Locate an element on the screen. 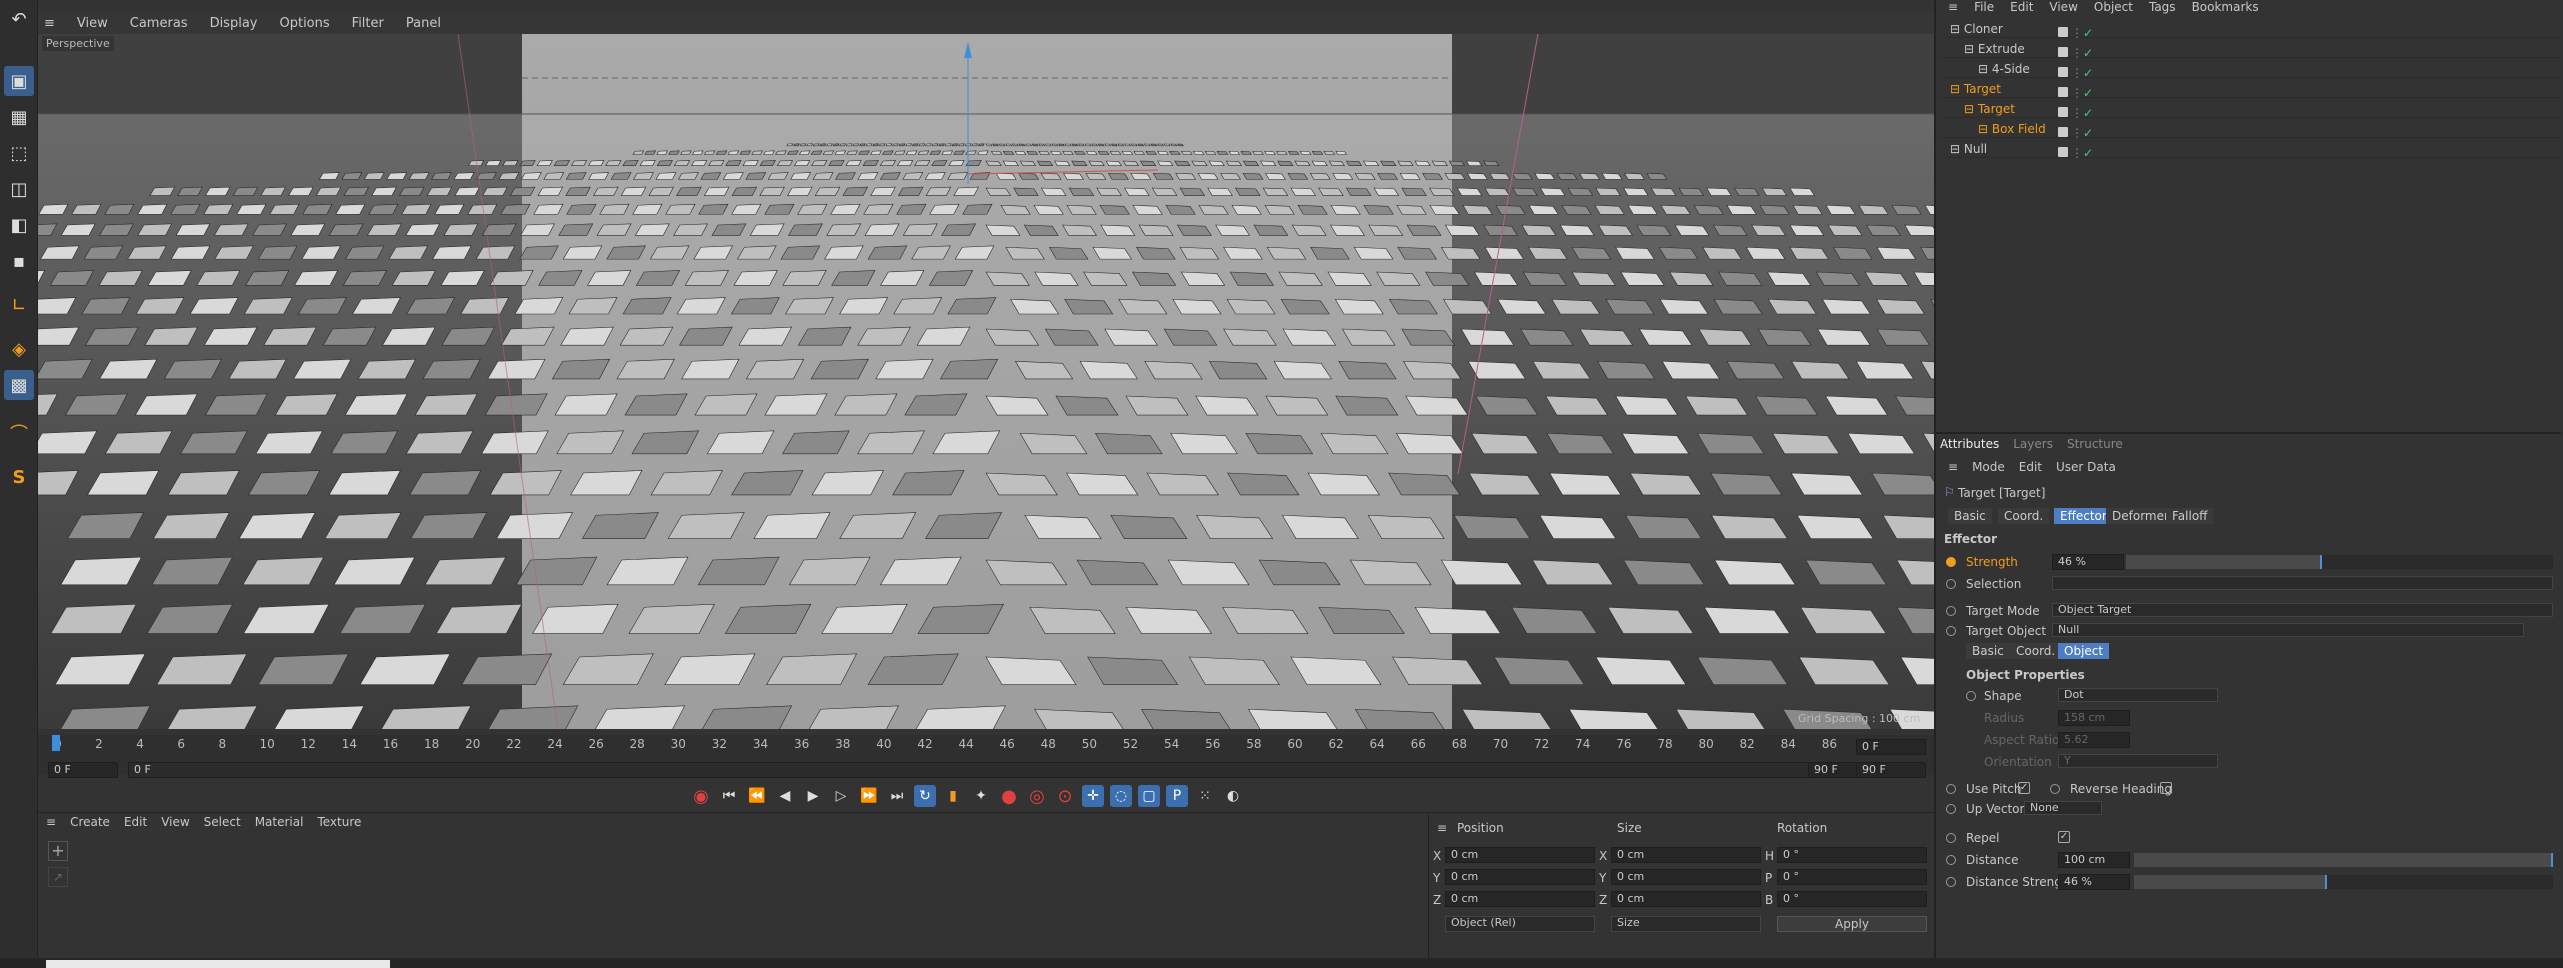 The width and height of the screenshot is (2563, 968). size-x-field: 0 cm is located at coordinates (1686, 855).